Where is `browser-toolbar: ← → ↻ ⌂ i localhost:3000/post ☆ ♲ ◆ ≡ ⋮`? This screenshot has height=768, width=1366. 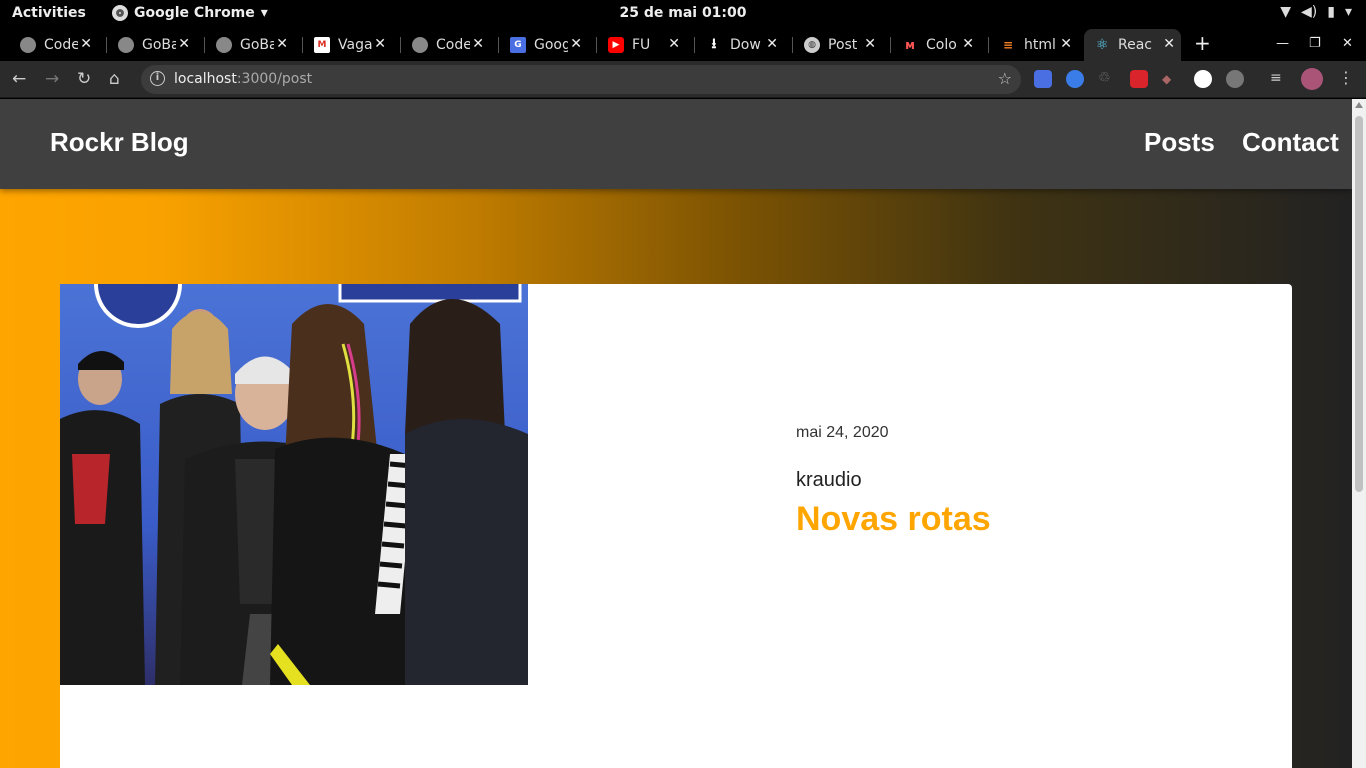
browser-toolbar: ← → ↻ ⌂ i localhost:3000/post ☆ ♲ ◆ ≡ ⋮ is located at coordinates (683, 79).